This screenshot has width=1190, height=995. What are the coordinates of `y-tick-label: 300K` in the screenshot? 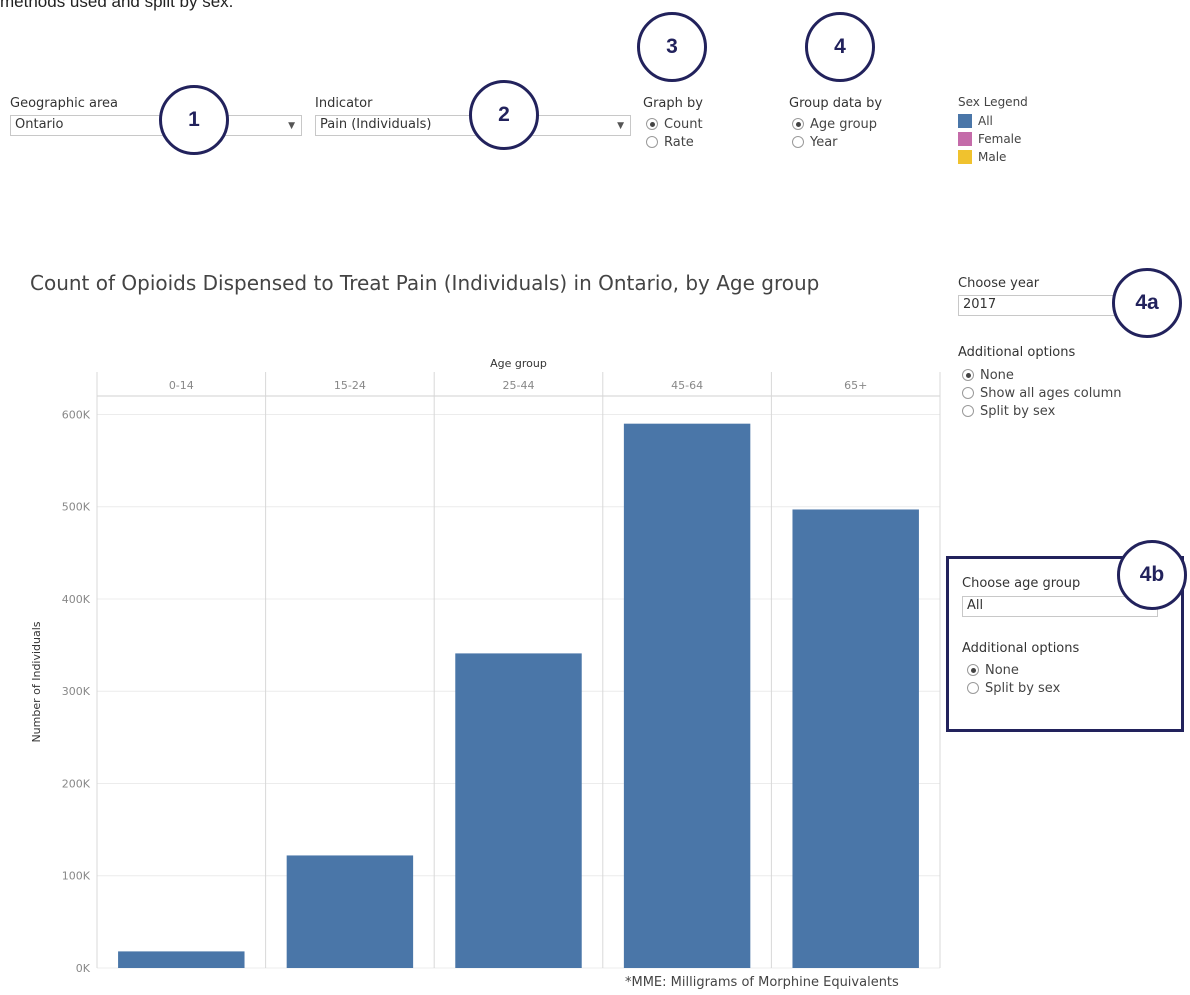 It's located at (76, 691).